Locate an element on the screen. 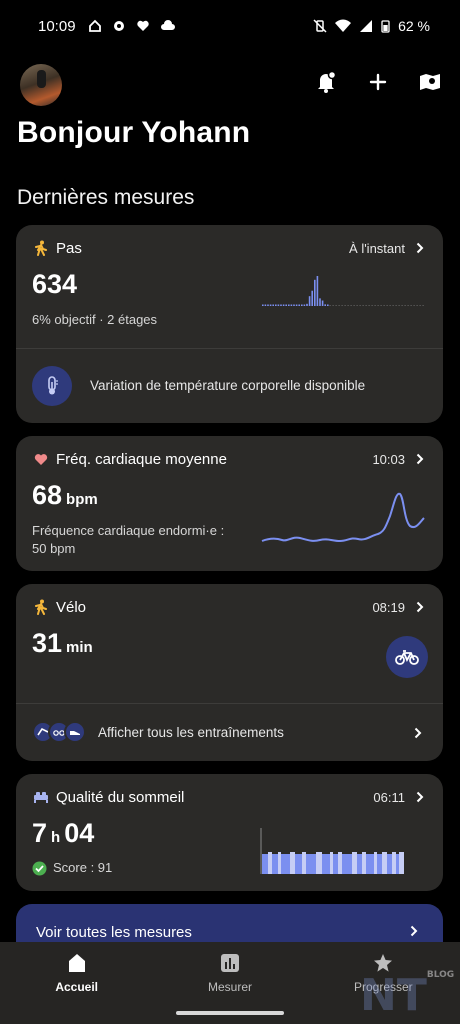 The image size is (460, 1024). steps-chart is located at coordinates (343, 291).